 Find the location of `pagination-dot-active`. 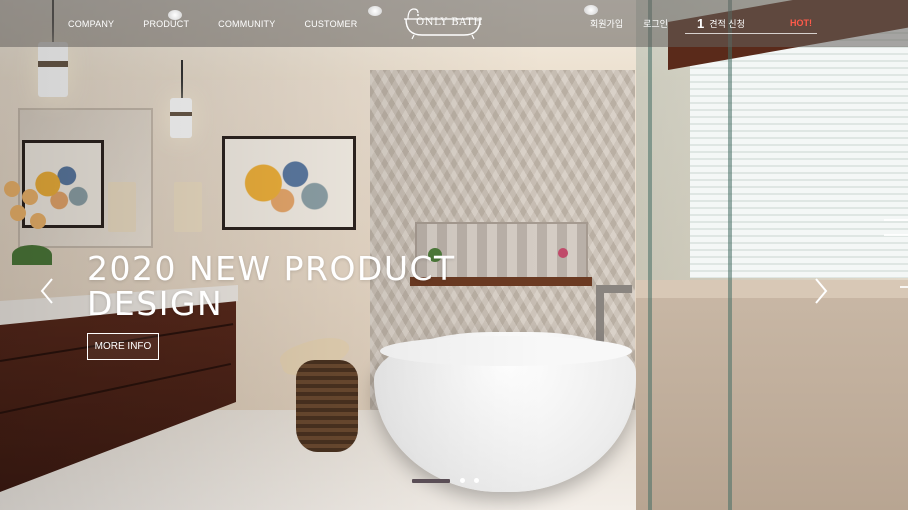

pagination-dot-active is located at coordinates (431, 480).